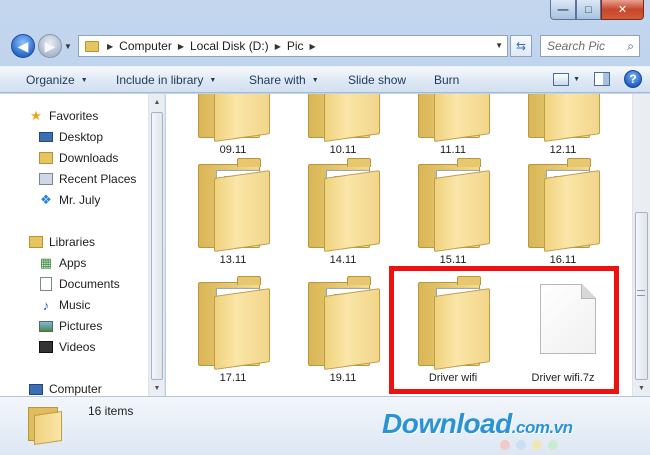 The height and width of the screenshot is (455, 650). Describe the element at coordinates (343, 125) in the screenshot. I see `folder-item: 10.11` at that location.